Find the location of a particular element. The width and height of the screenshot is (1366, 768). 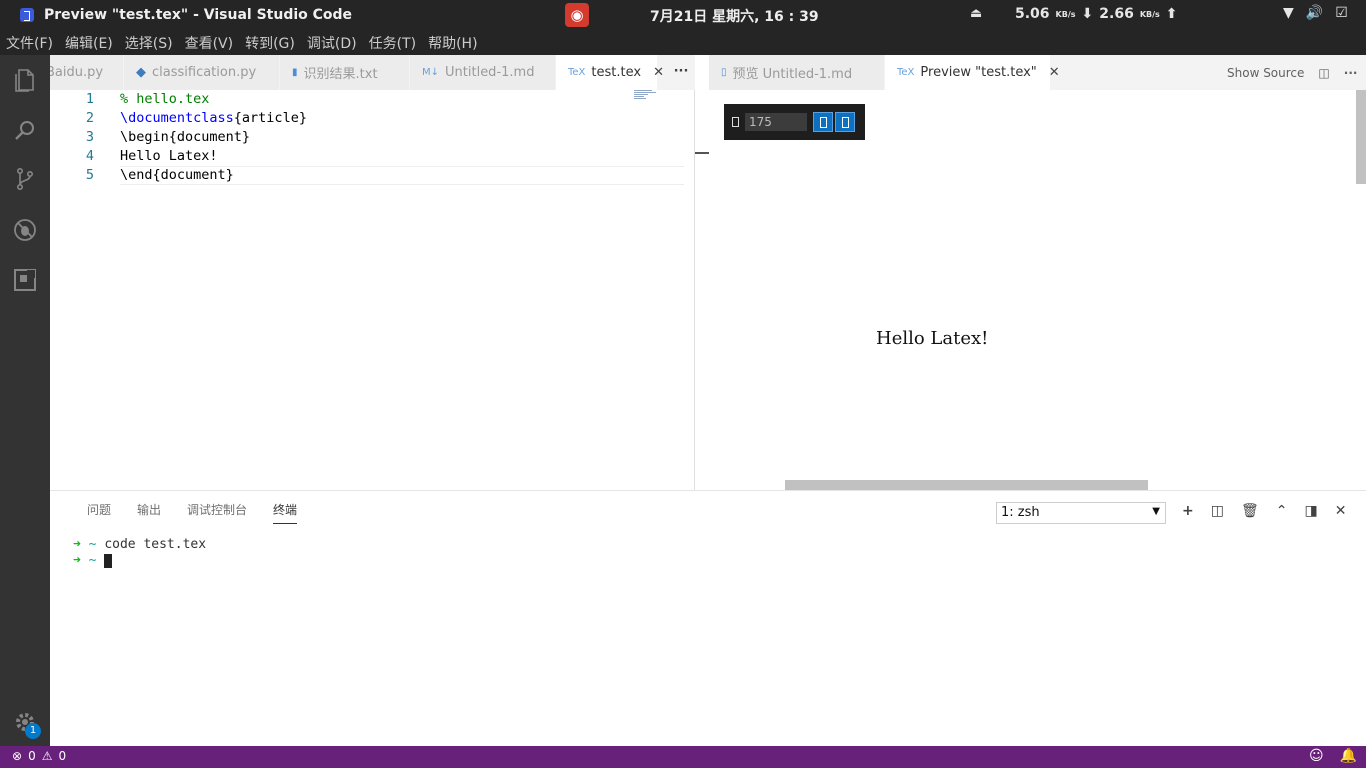

menu-selection: 选择(S) is located at coordinates (149, 43).